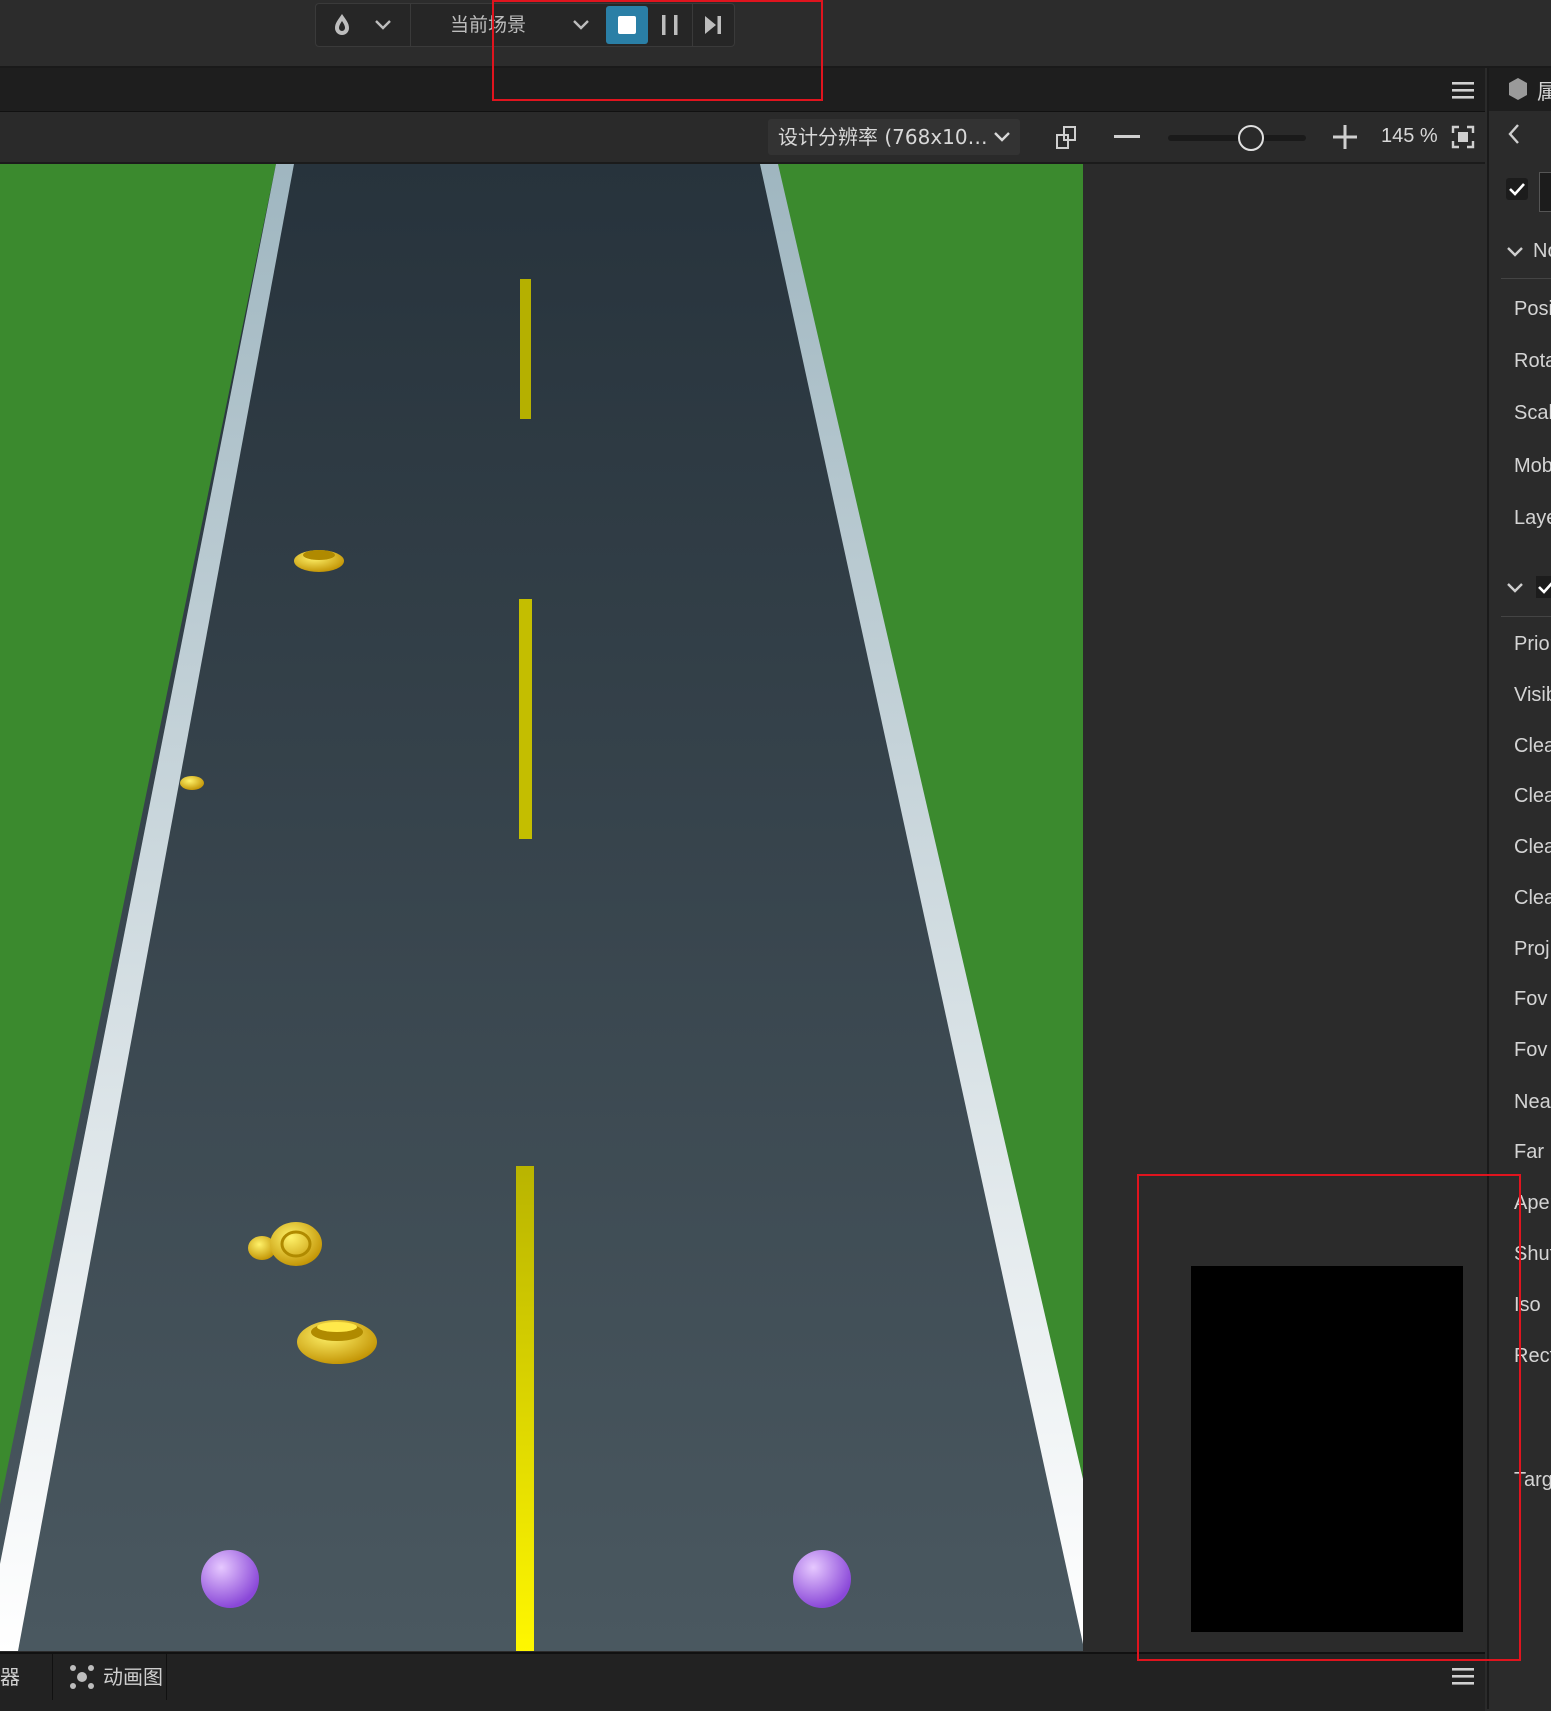 The width and height of the screenshot is (1551, 1711). I want to click on tab-animation-graph: 动画图, so click(109, 1677).